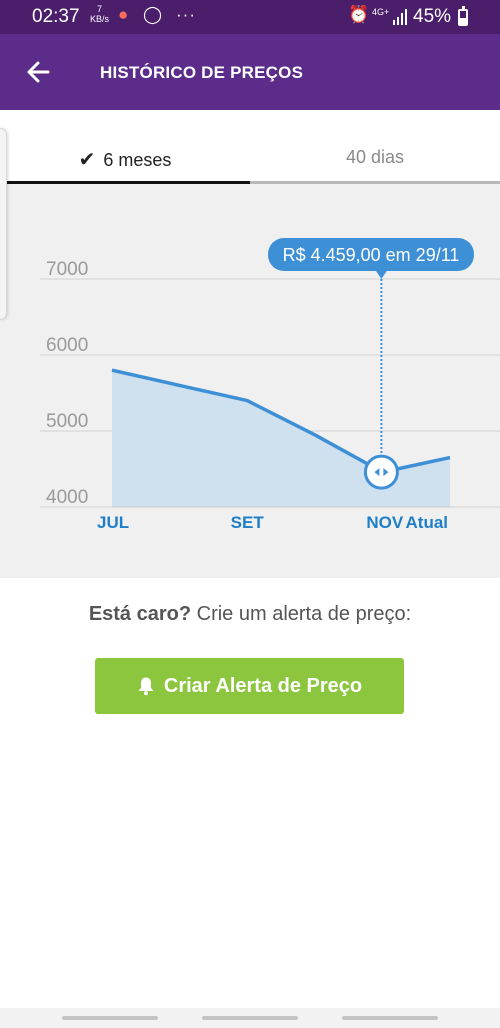  I want to click on page-title: HISTÓRICO DE PREÇOS, so click(202, 72).